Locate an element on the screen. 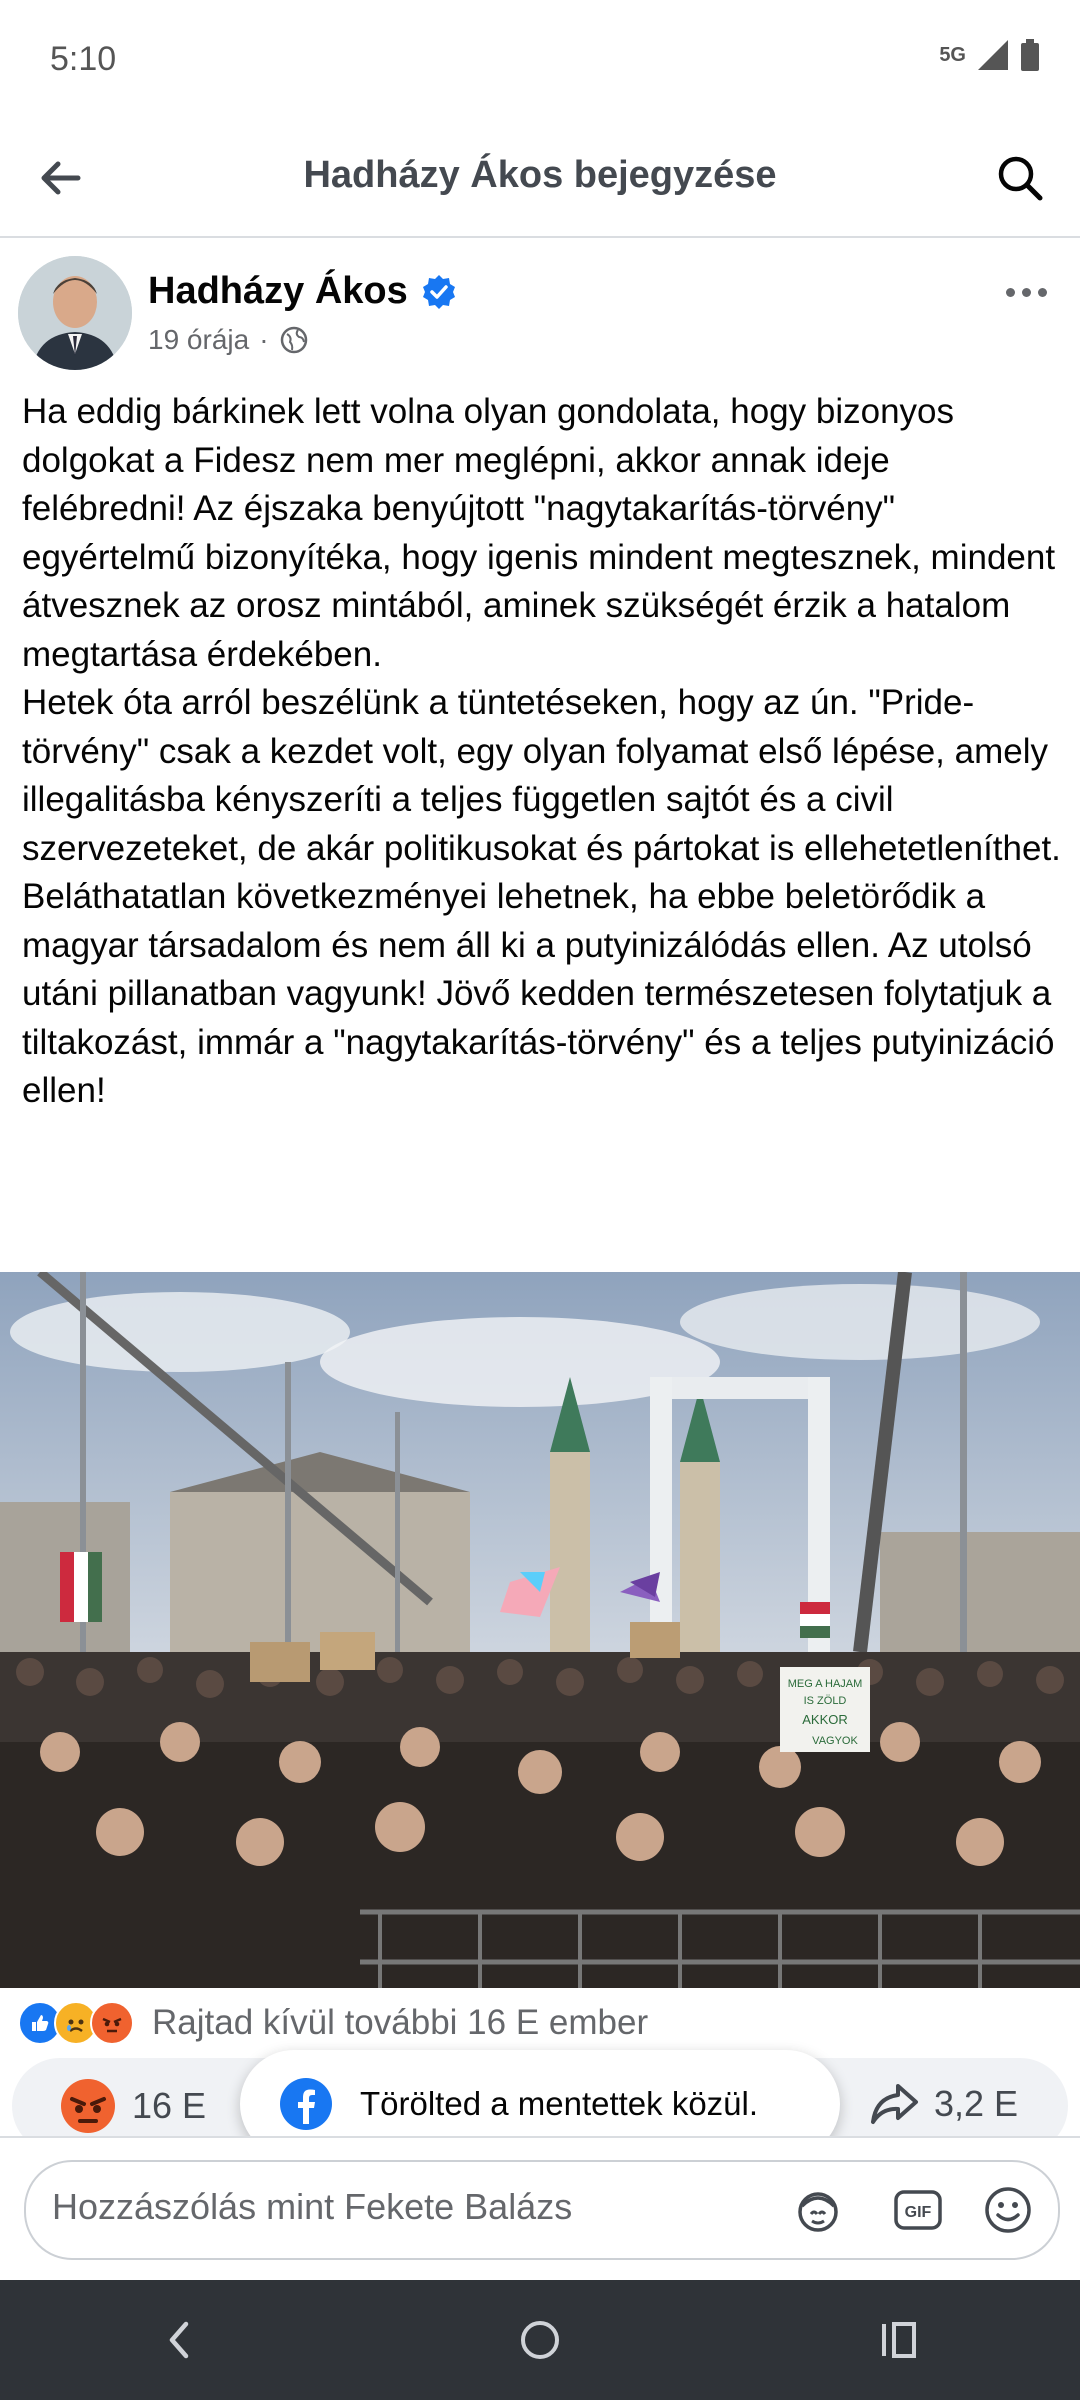  nav-recents-icon is located at coordinates (899, 2340).